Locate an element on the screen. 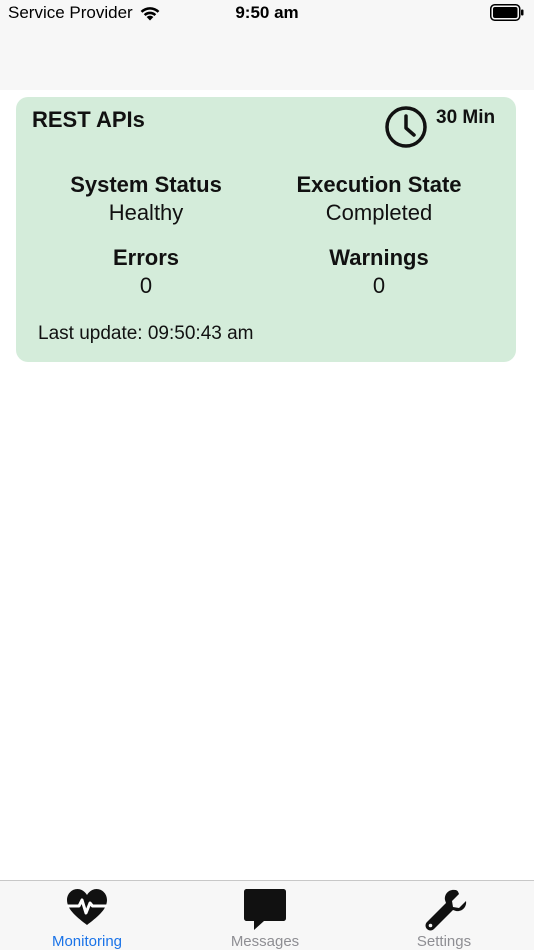 The width and height of the screenshot is (534, 951). tab-monitoring: Monitoring is located at coordinates (87, 916).